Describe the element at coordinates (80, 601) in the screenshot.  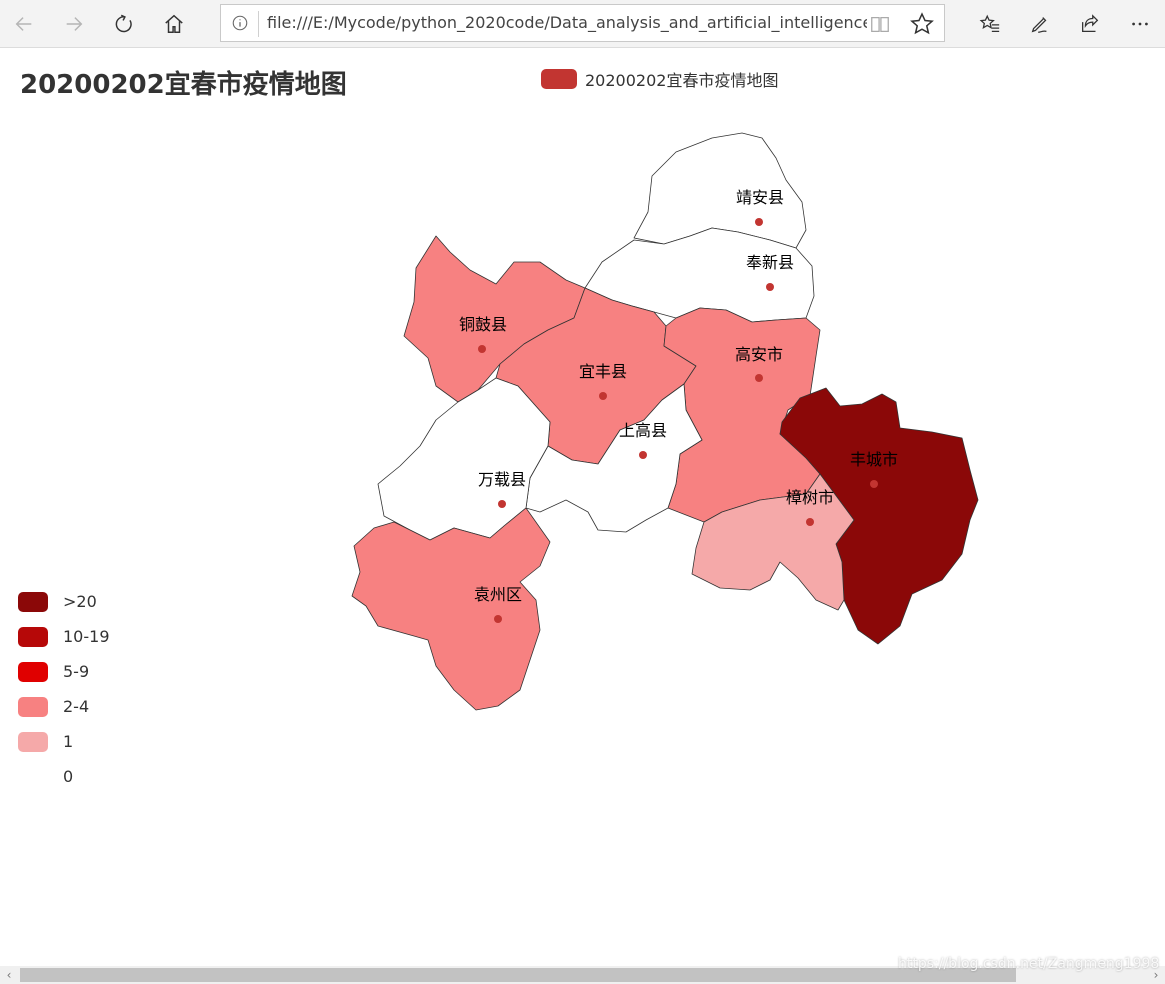
I see `visual-map-label: >20` at that location.